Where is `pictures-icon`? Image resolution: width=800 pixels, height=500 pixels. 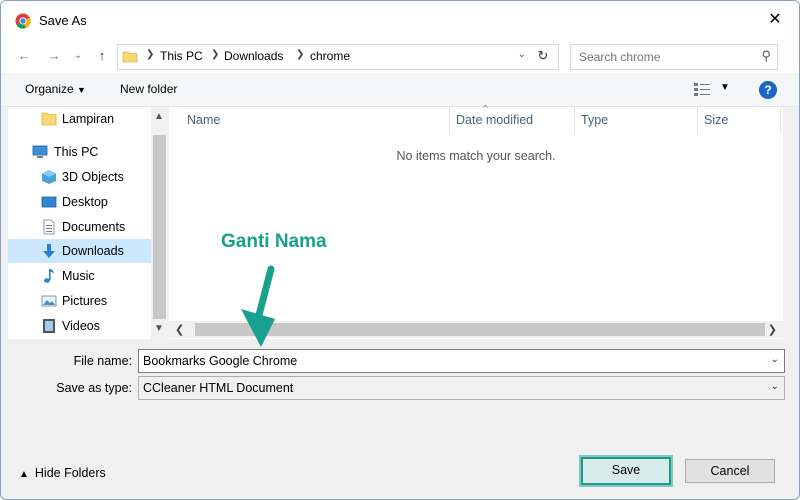 pictures-icon is located at coordinates (49, 301).